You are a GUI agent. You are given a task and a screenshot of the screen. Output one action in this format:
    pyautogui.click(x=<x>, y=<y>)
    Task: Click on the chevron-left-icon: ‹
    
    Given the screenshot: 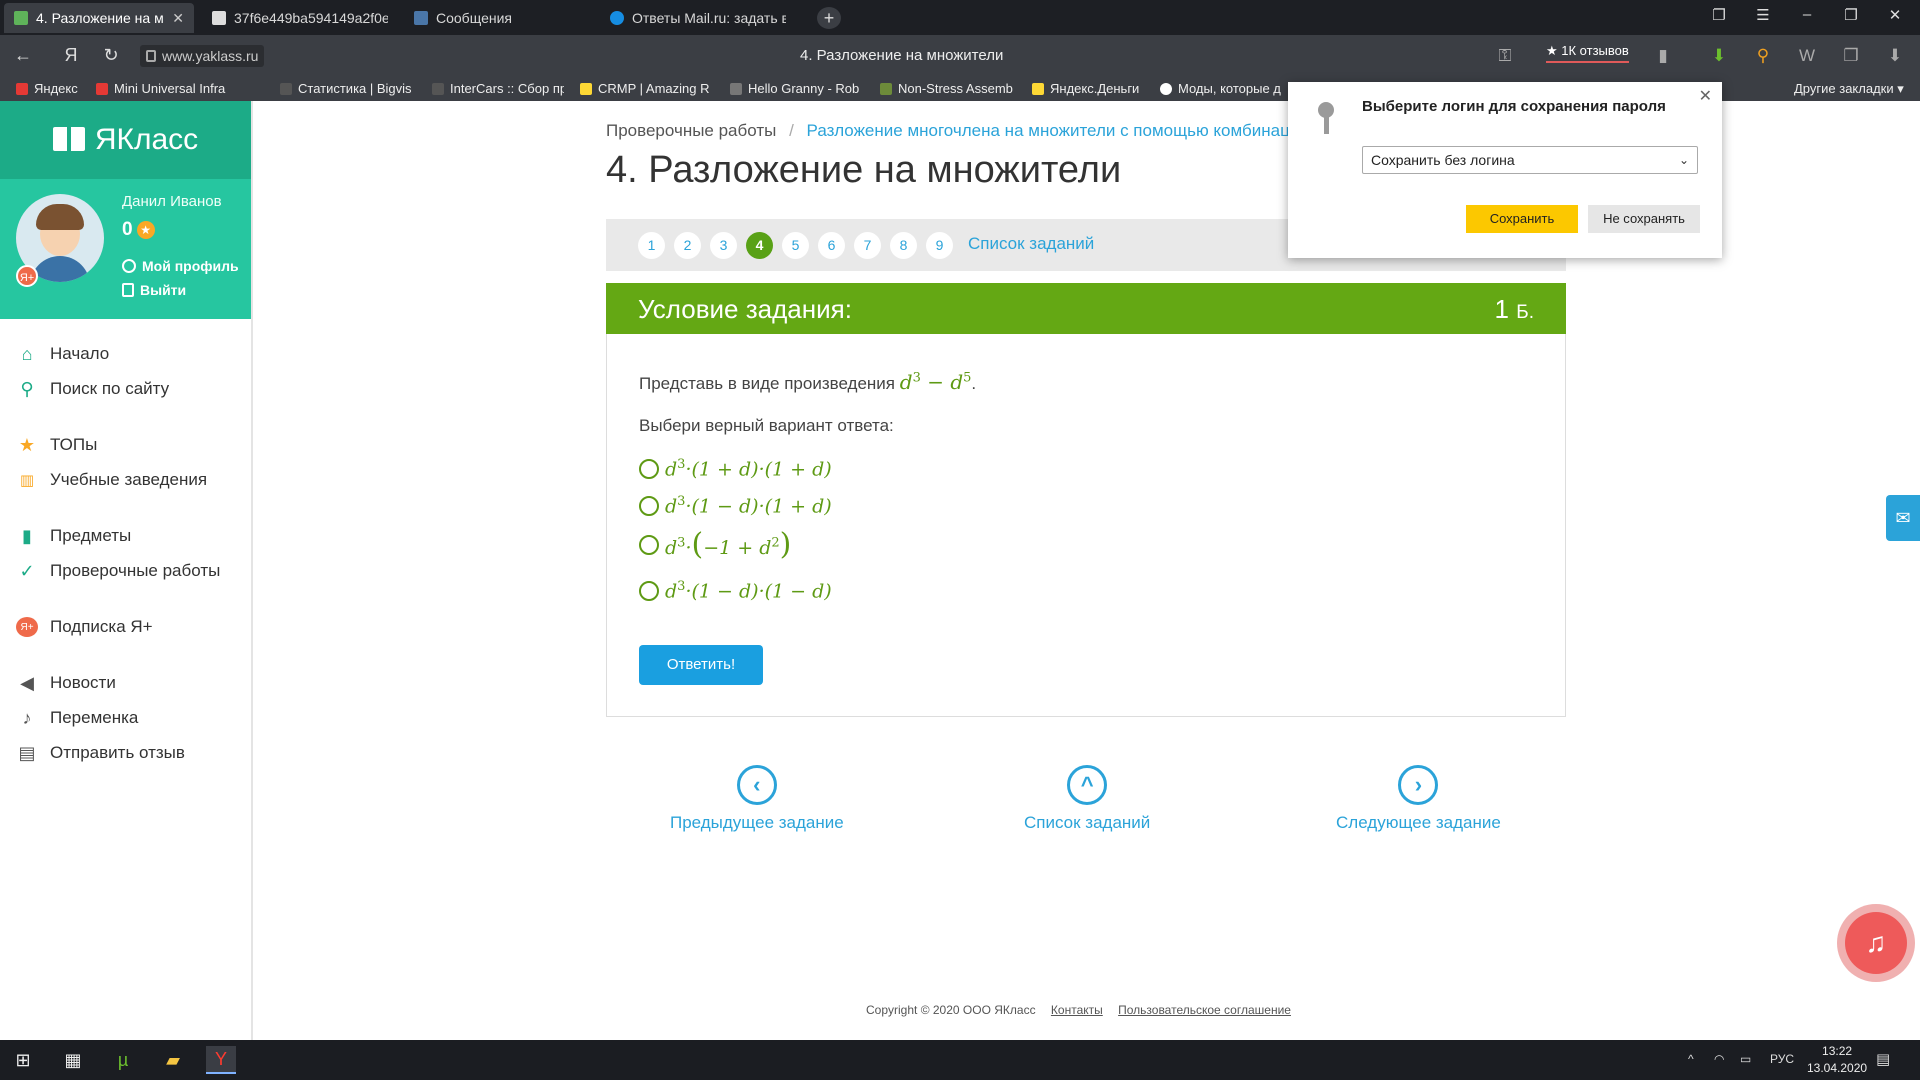 What is the action you would take?
    pyautogui.click(x=756, y=785)
    